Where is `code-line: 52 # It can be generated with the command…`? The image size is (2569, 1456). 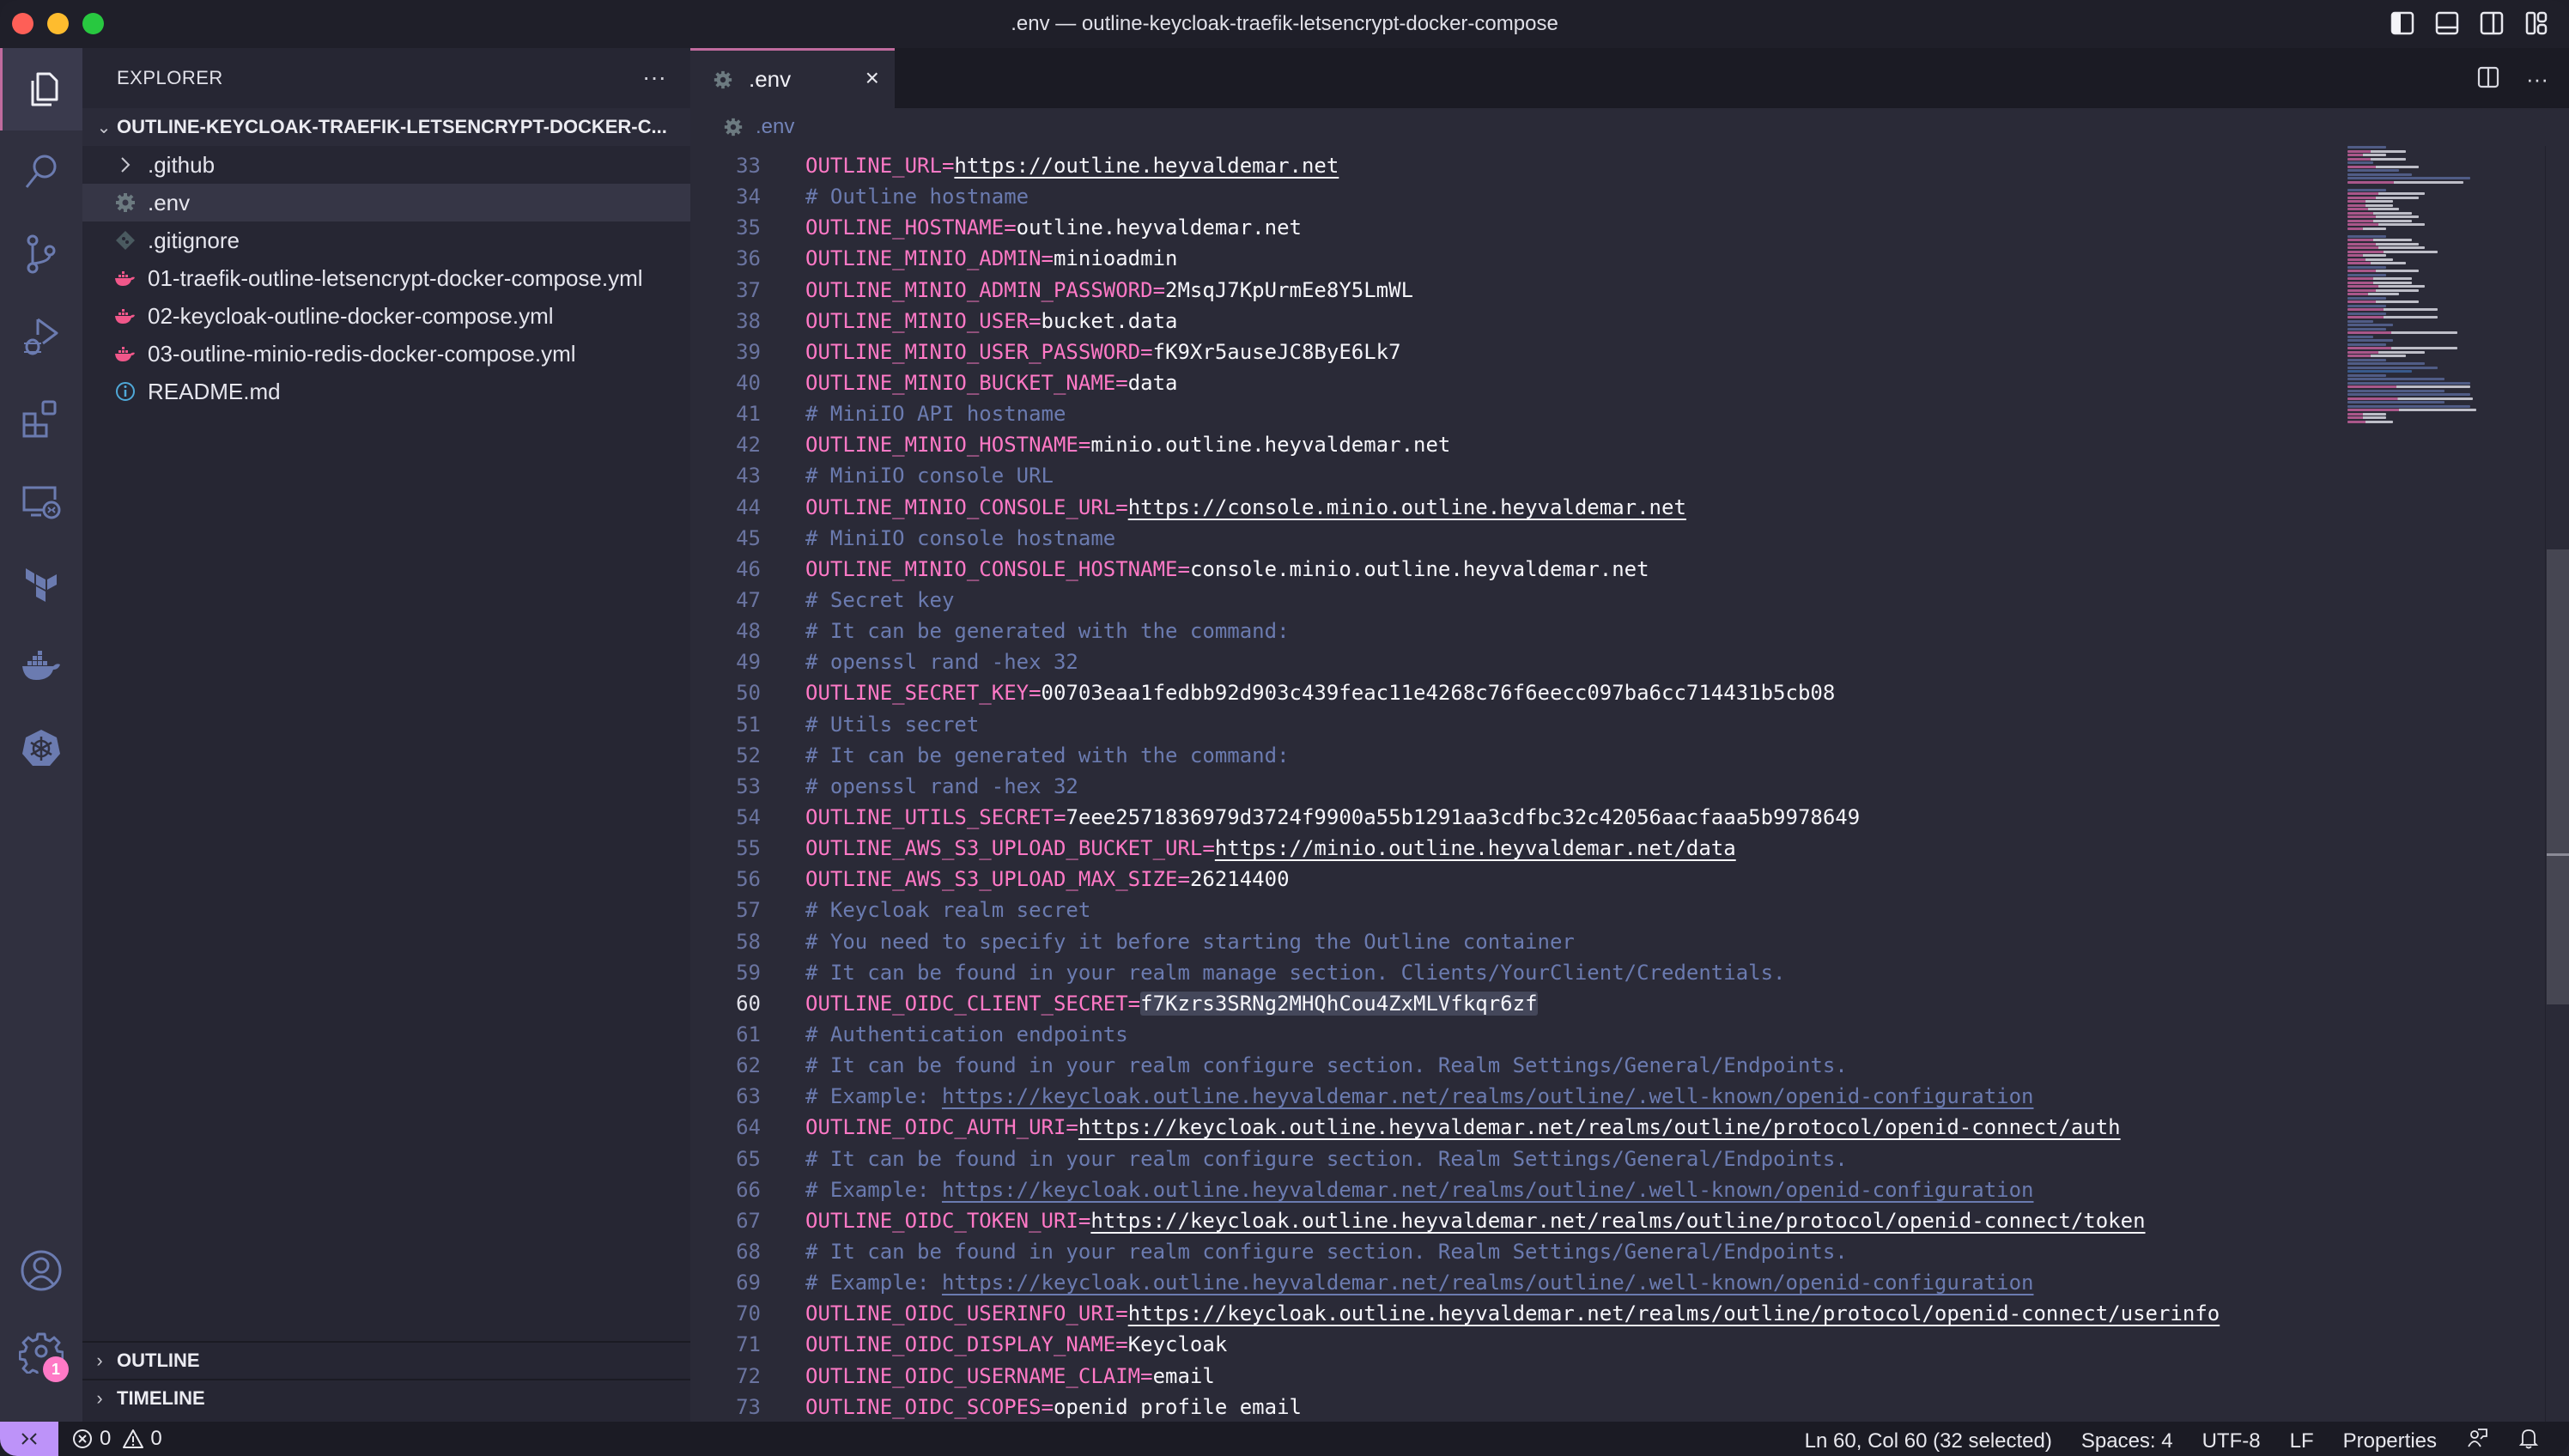
code-line: 52 # It can be generated with the command… is located at coordinates (1514, 756).